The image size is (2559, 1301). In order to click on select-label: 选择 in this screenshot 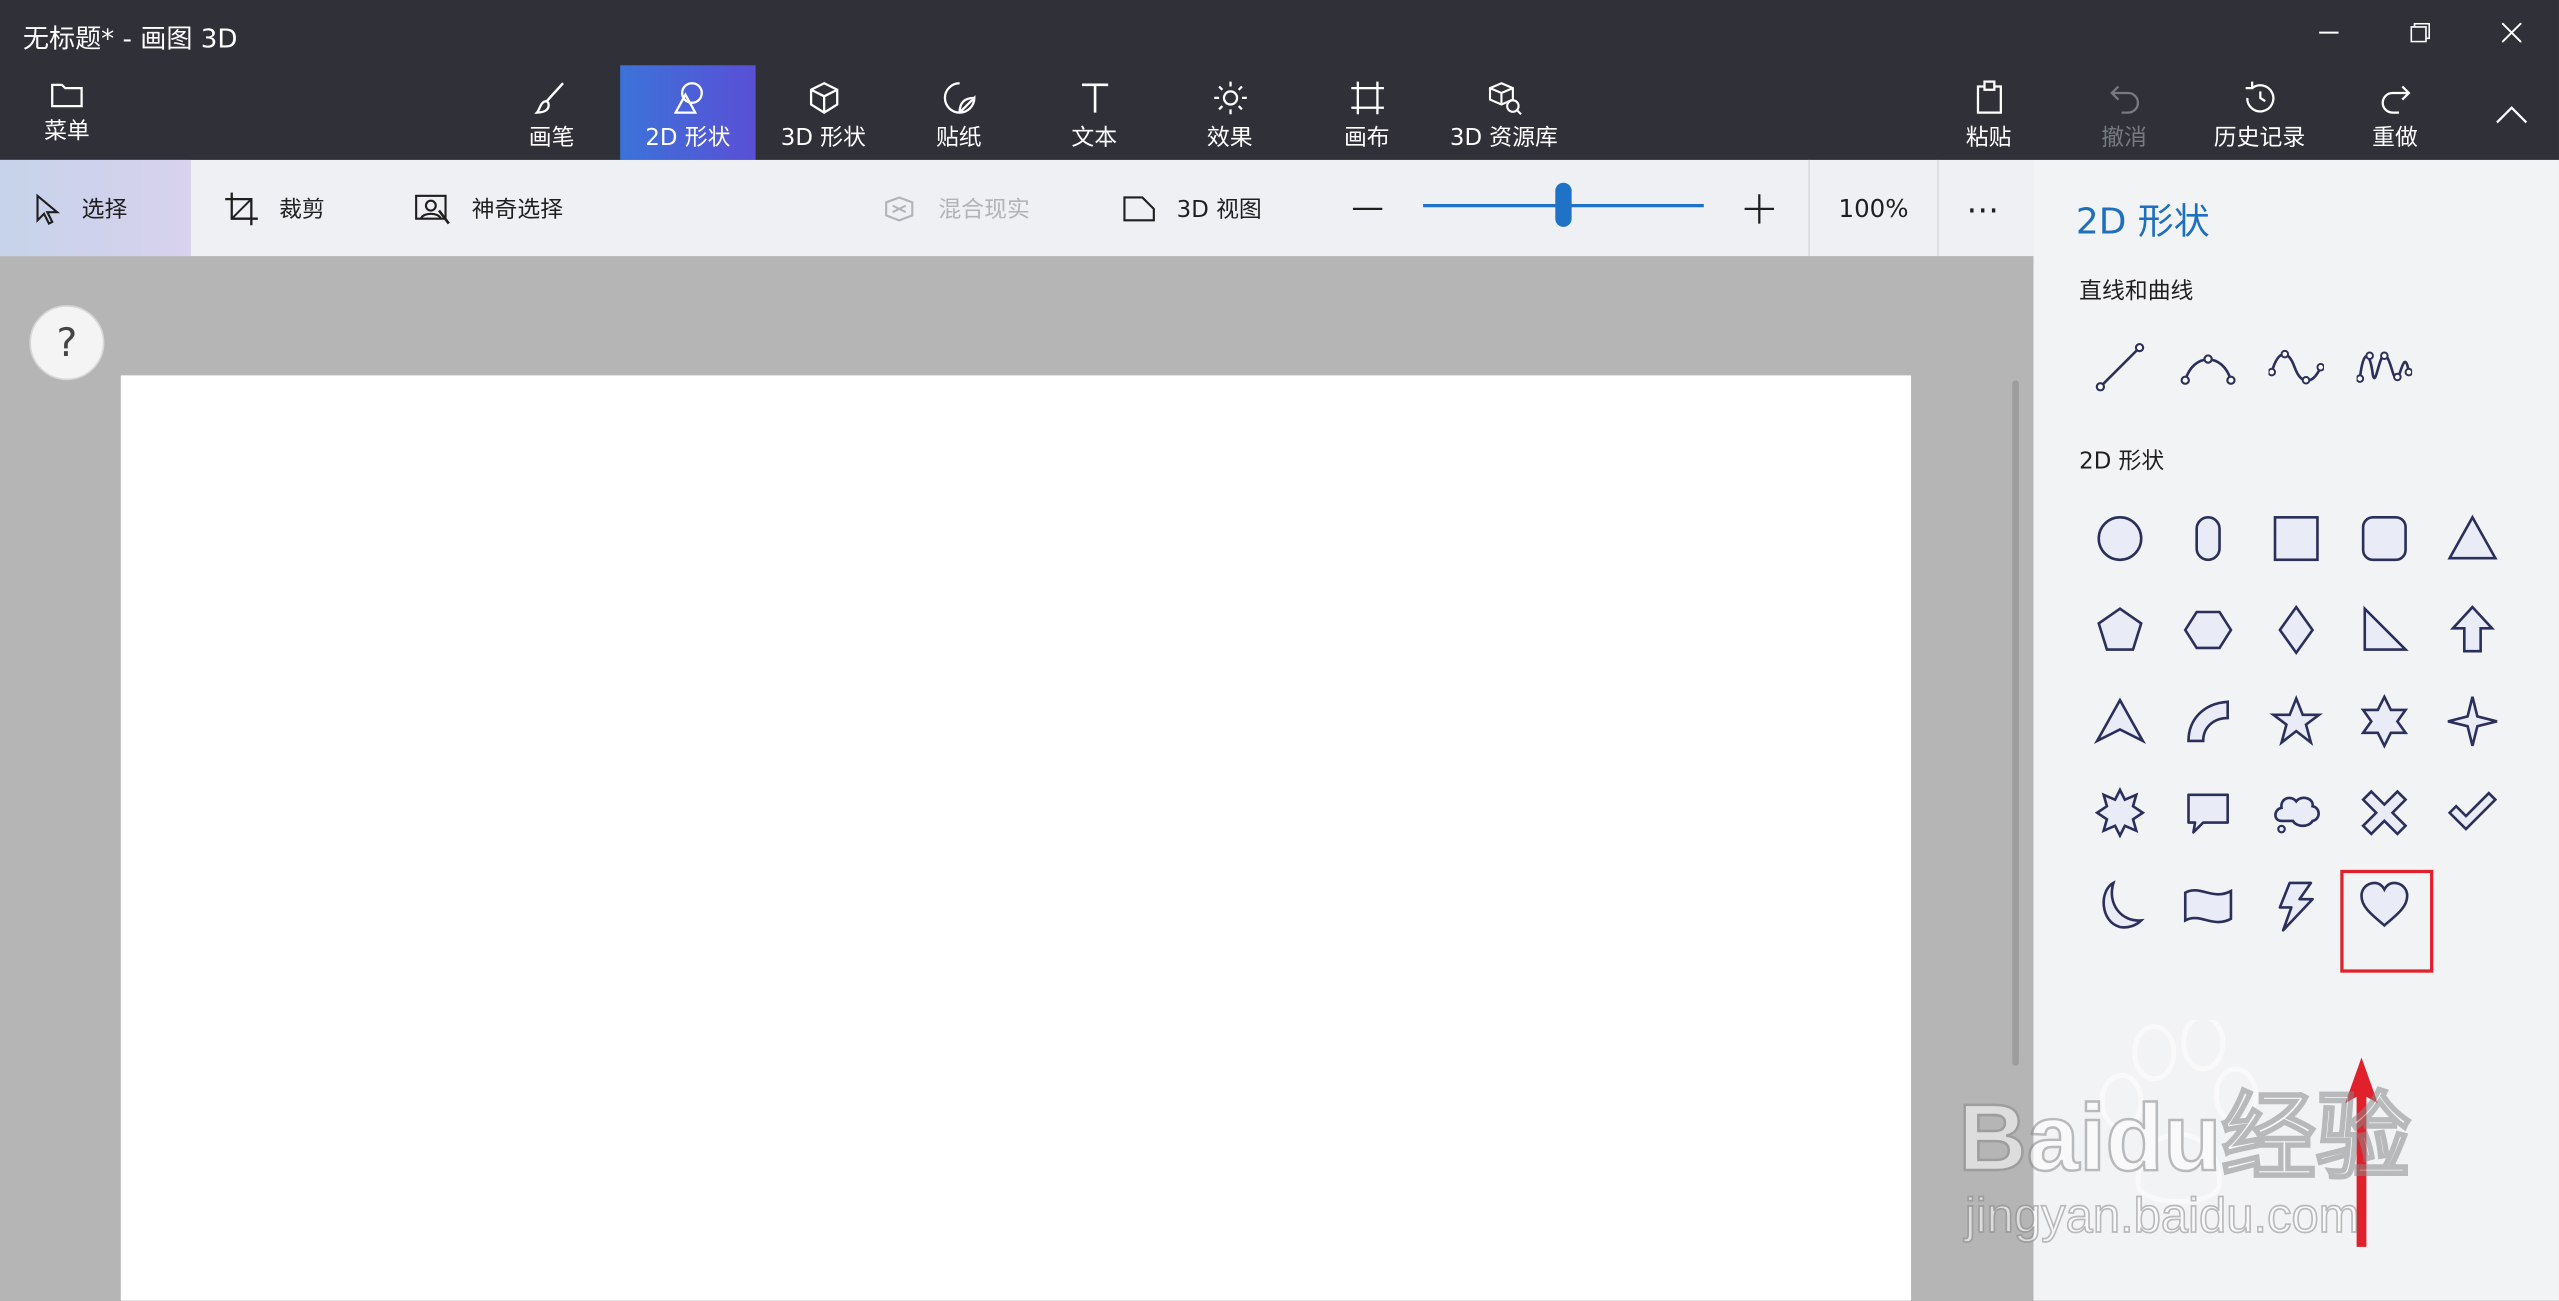, I will do `click(104, 209)`.